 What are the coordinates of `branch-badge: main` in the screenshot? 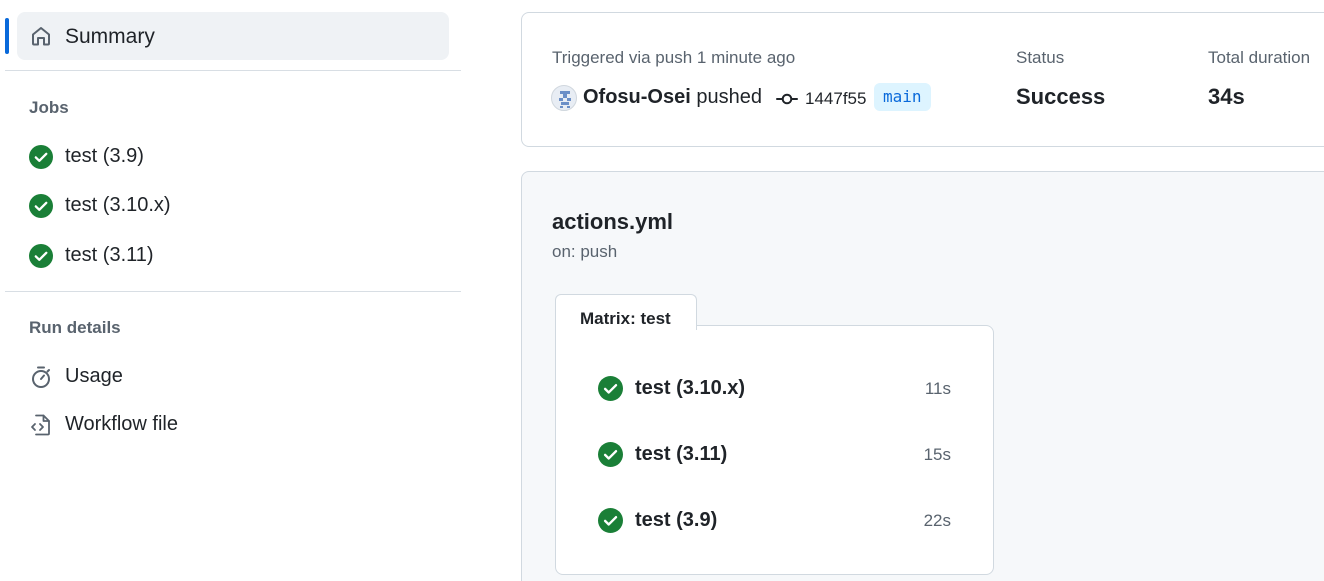 It's located at (902, 97).